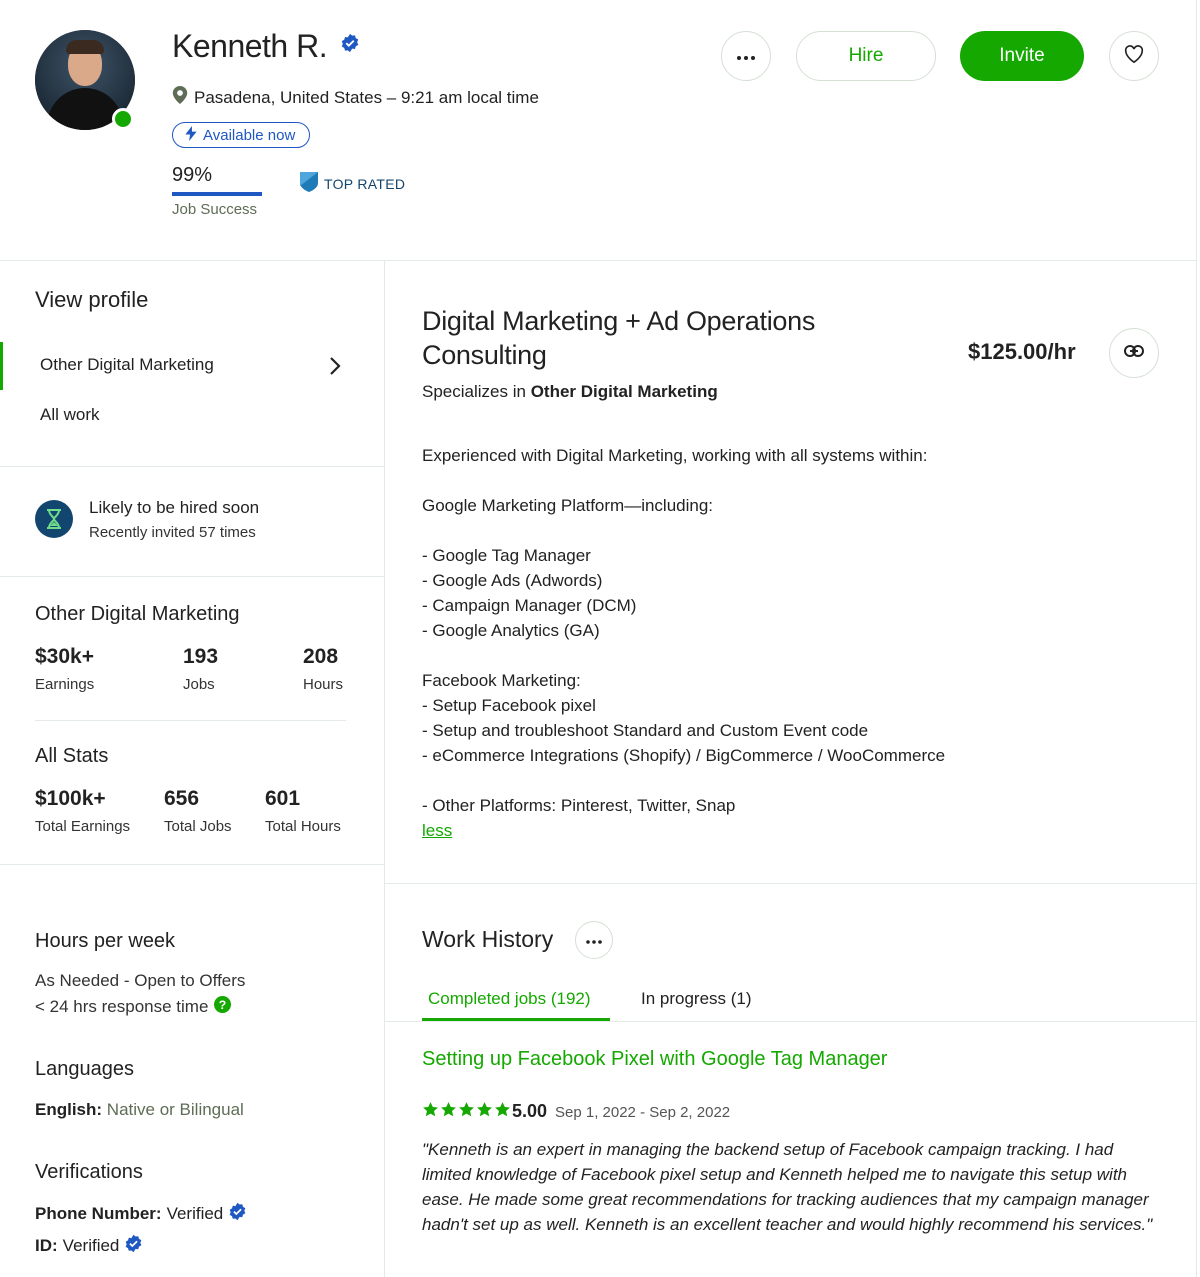  I want to click on hours-per-week-value: As Needed - Open to Offers, so click(140, 980).